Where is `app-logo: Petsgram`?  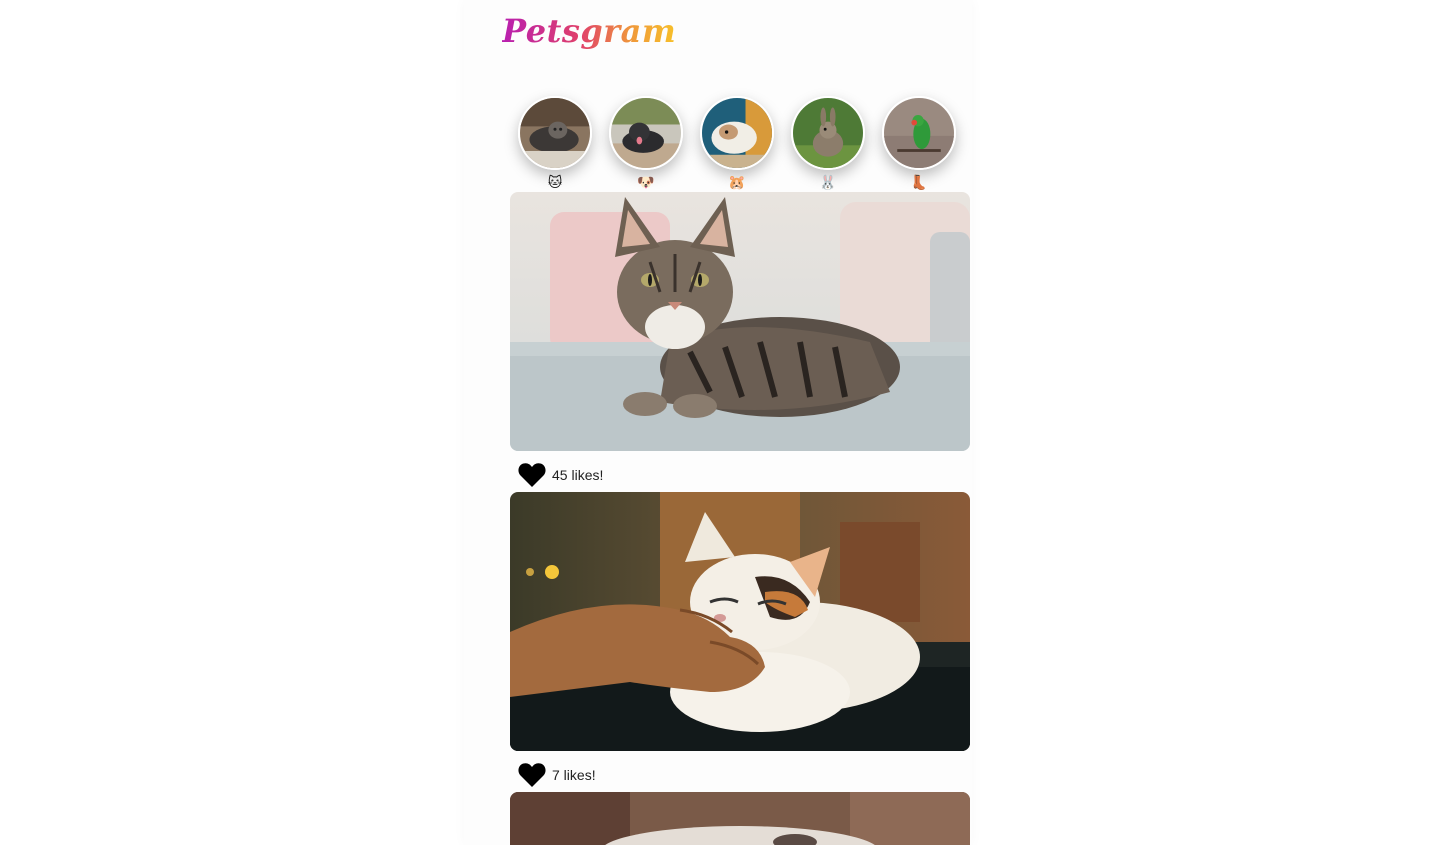 app-logo: Petsgram is located at coordinates (589, 31).